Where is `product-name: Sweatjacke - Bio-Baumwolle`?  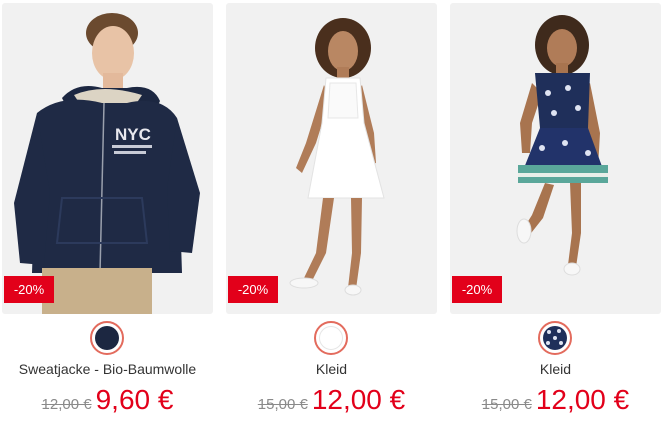 product-name: Sweatjacke - Bio-Baumwolle is located at coordinates (107, 369).